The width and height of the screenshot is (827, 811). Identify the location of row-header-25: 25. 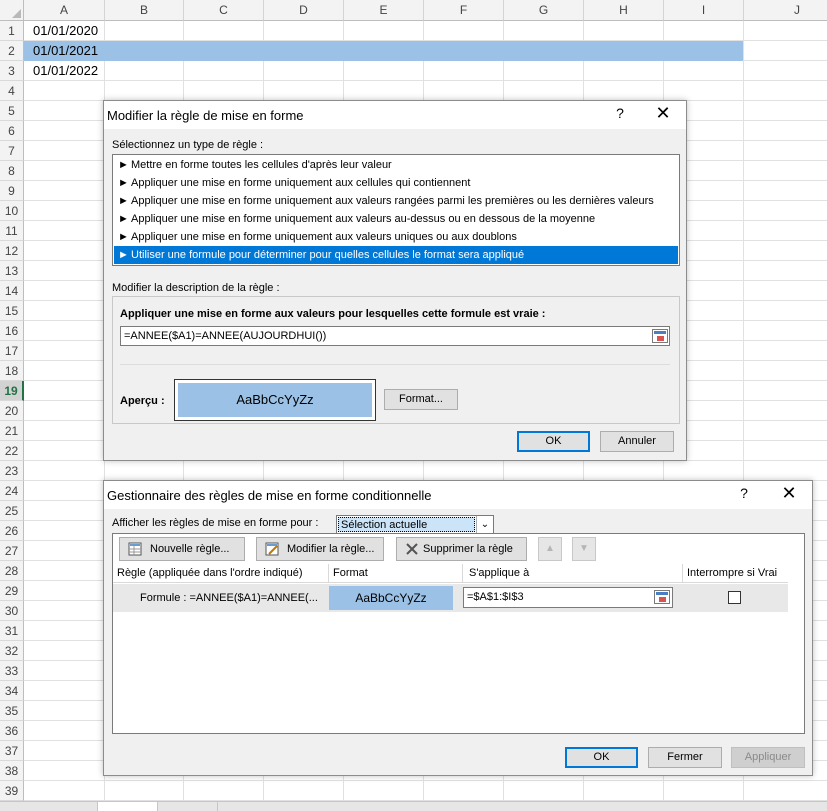
(12, 511).